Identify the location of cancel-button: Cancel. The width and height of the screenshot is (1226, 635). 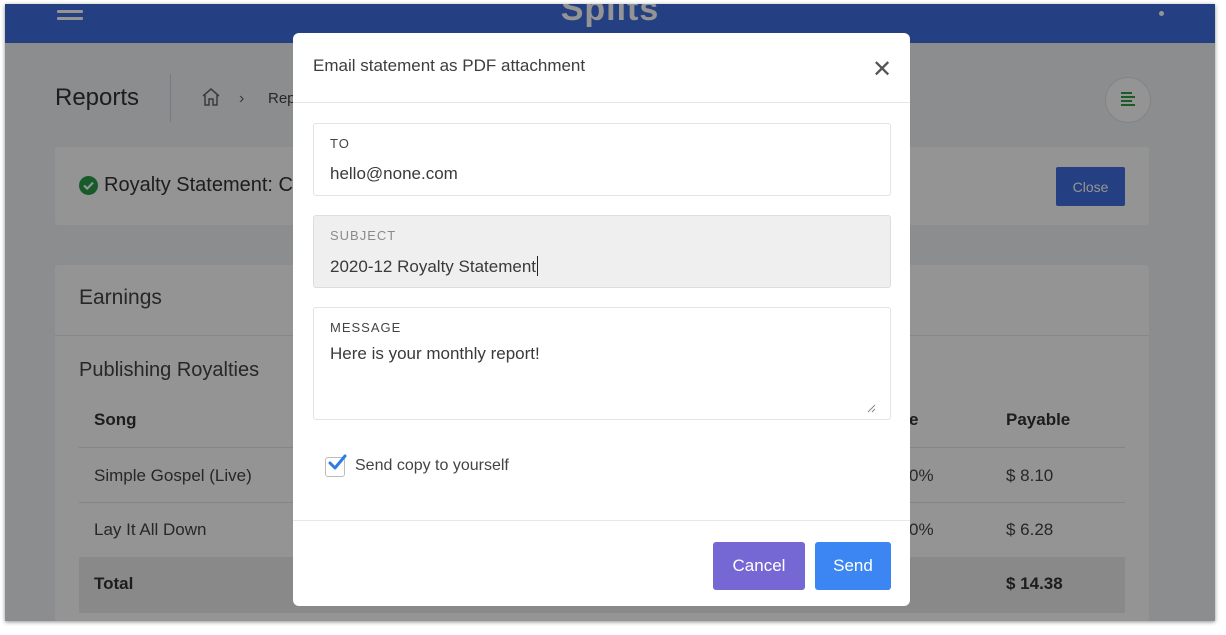
(759, 566).